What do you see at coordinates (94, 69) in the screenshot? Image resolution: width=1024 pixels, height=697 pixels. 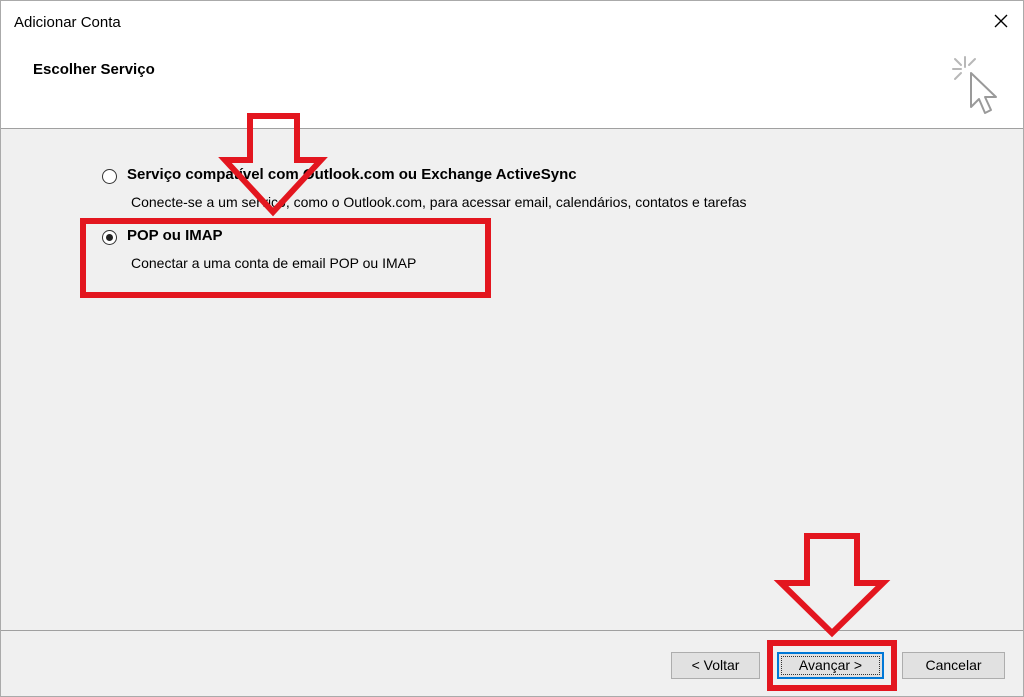 I see `page-title: Escolher Serviço` at bounding box center [94, 69].